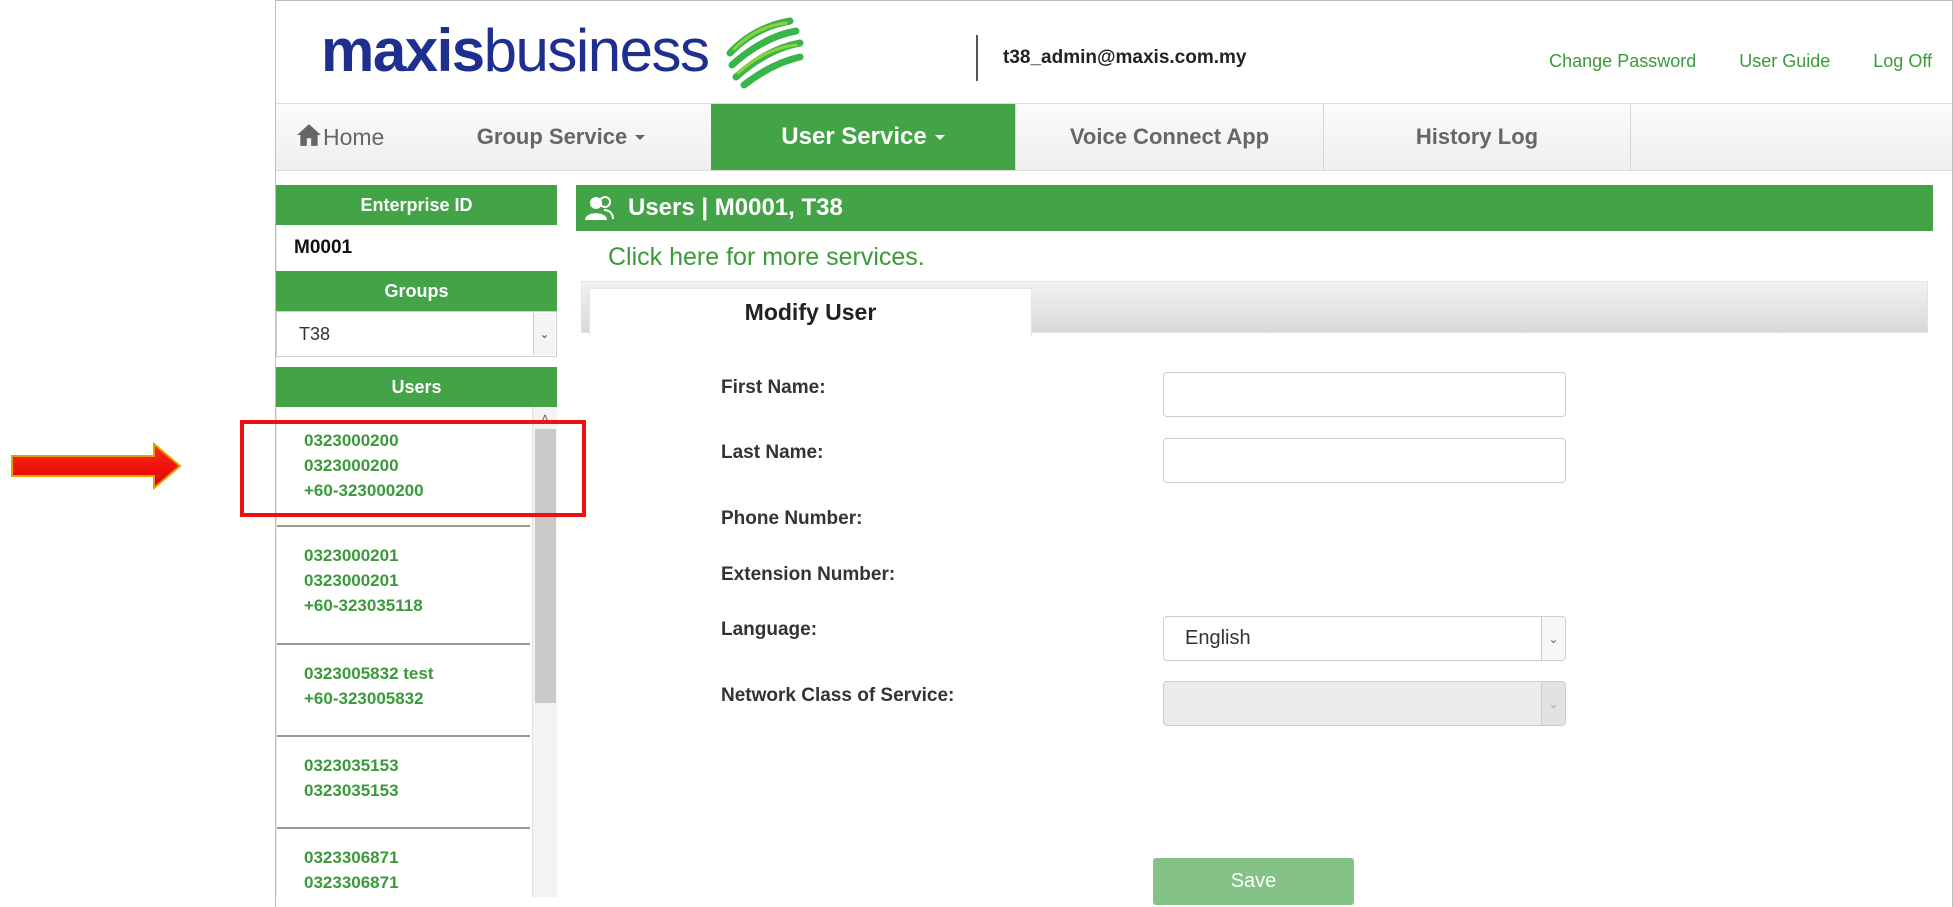 The height and width of the screenshot is (907, 1953). Describe the element at coordinates (96, 466) in the screenshot. I see `annotation-arrow` at that location.